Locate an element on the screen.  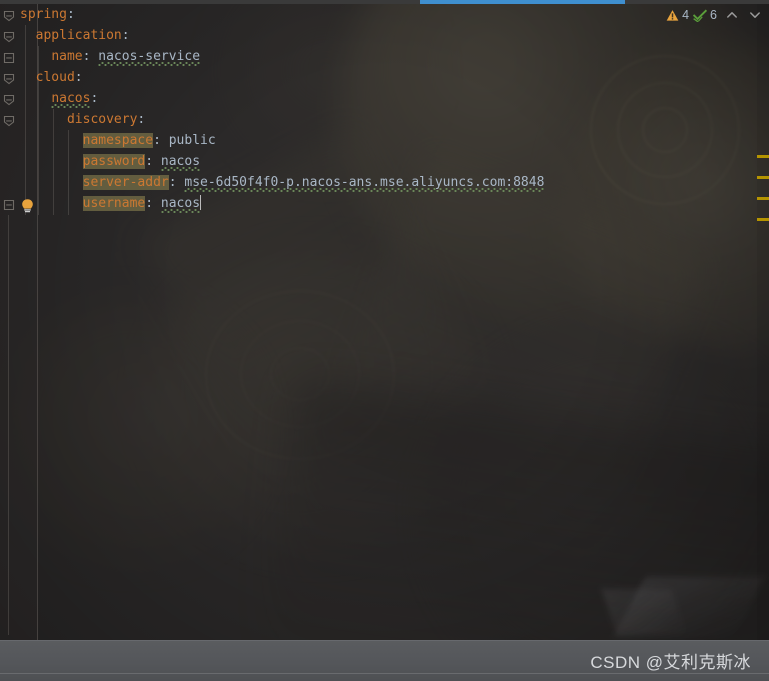
indexing-progress-track is located at coordinates (384, 2).